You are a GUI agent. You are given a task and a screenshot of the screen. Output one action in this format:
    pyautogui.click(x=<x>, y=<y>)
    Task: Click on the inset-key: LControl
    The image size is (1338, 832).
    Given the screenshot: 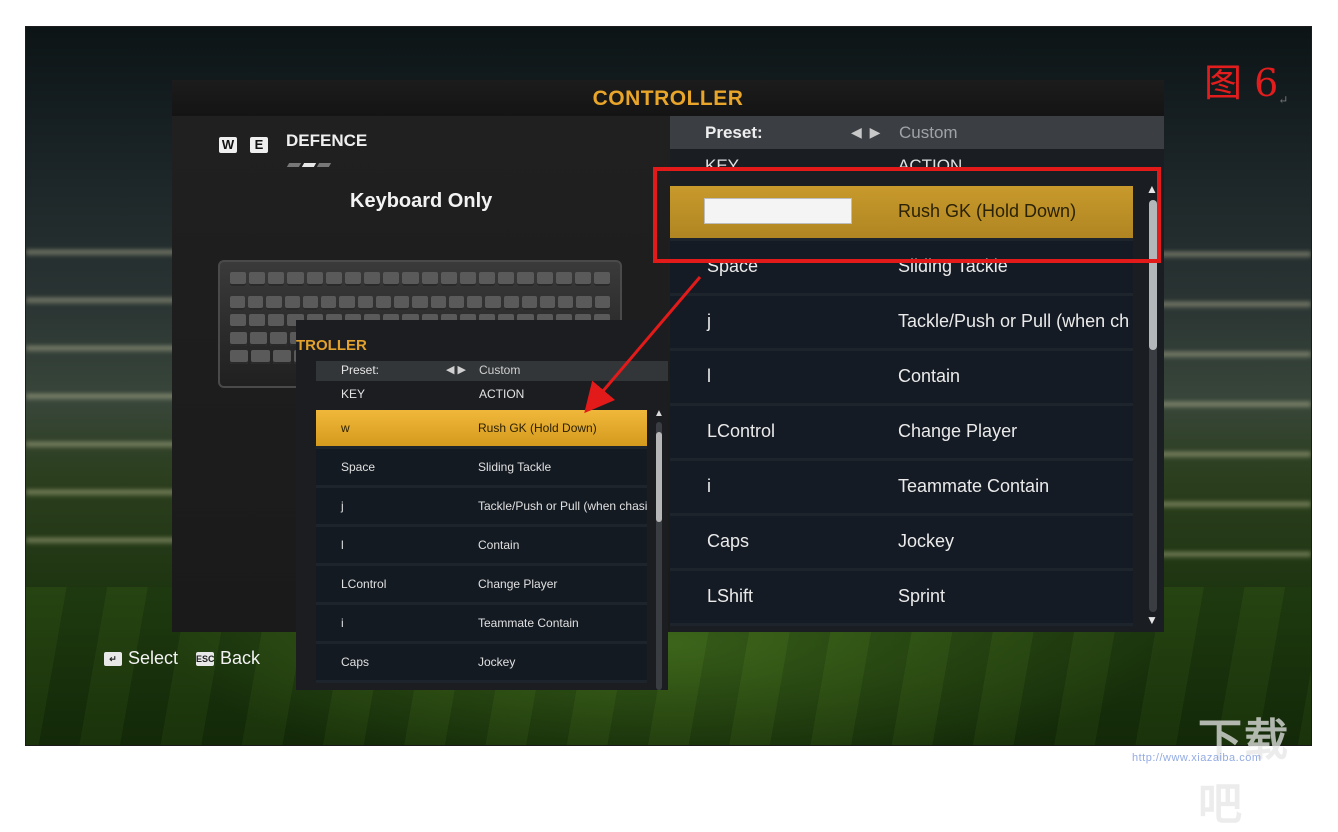 What is the action you would take?
    pyautogui.click(x=364, y=584)
    